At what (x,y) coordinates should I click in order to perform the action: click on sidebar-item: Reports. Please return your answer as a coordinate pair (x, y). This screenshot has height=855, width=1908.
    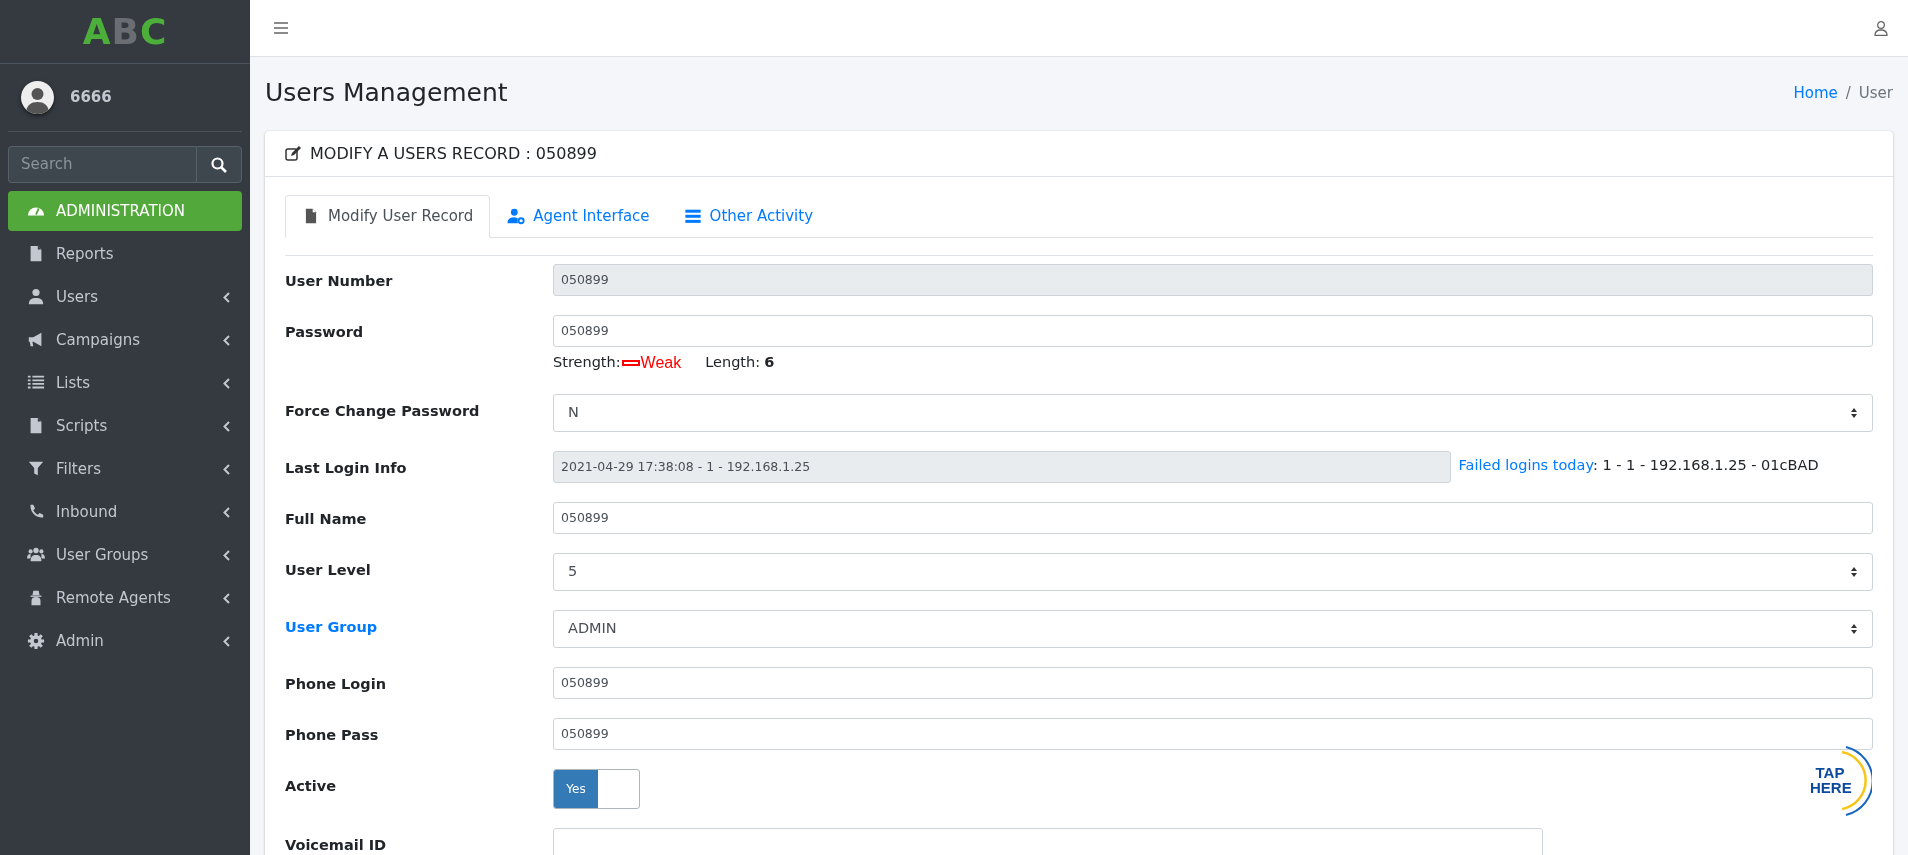
    Looking at the image, I should click on (125, 254).